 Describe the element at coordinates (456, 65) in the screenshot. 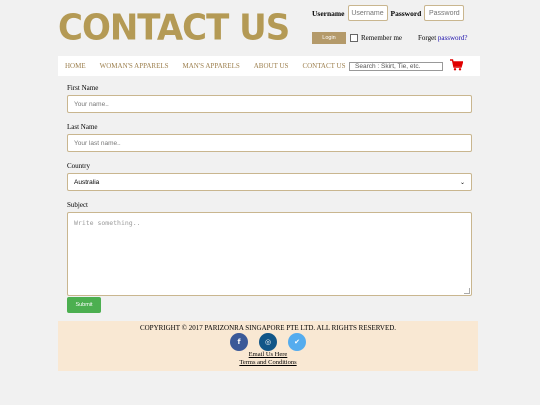

I see `shopping-cart-icon` at that location.